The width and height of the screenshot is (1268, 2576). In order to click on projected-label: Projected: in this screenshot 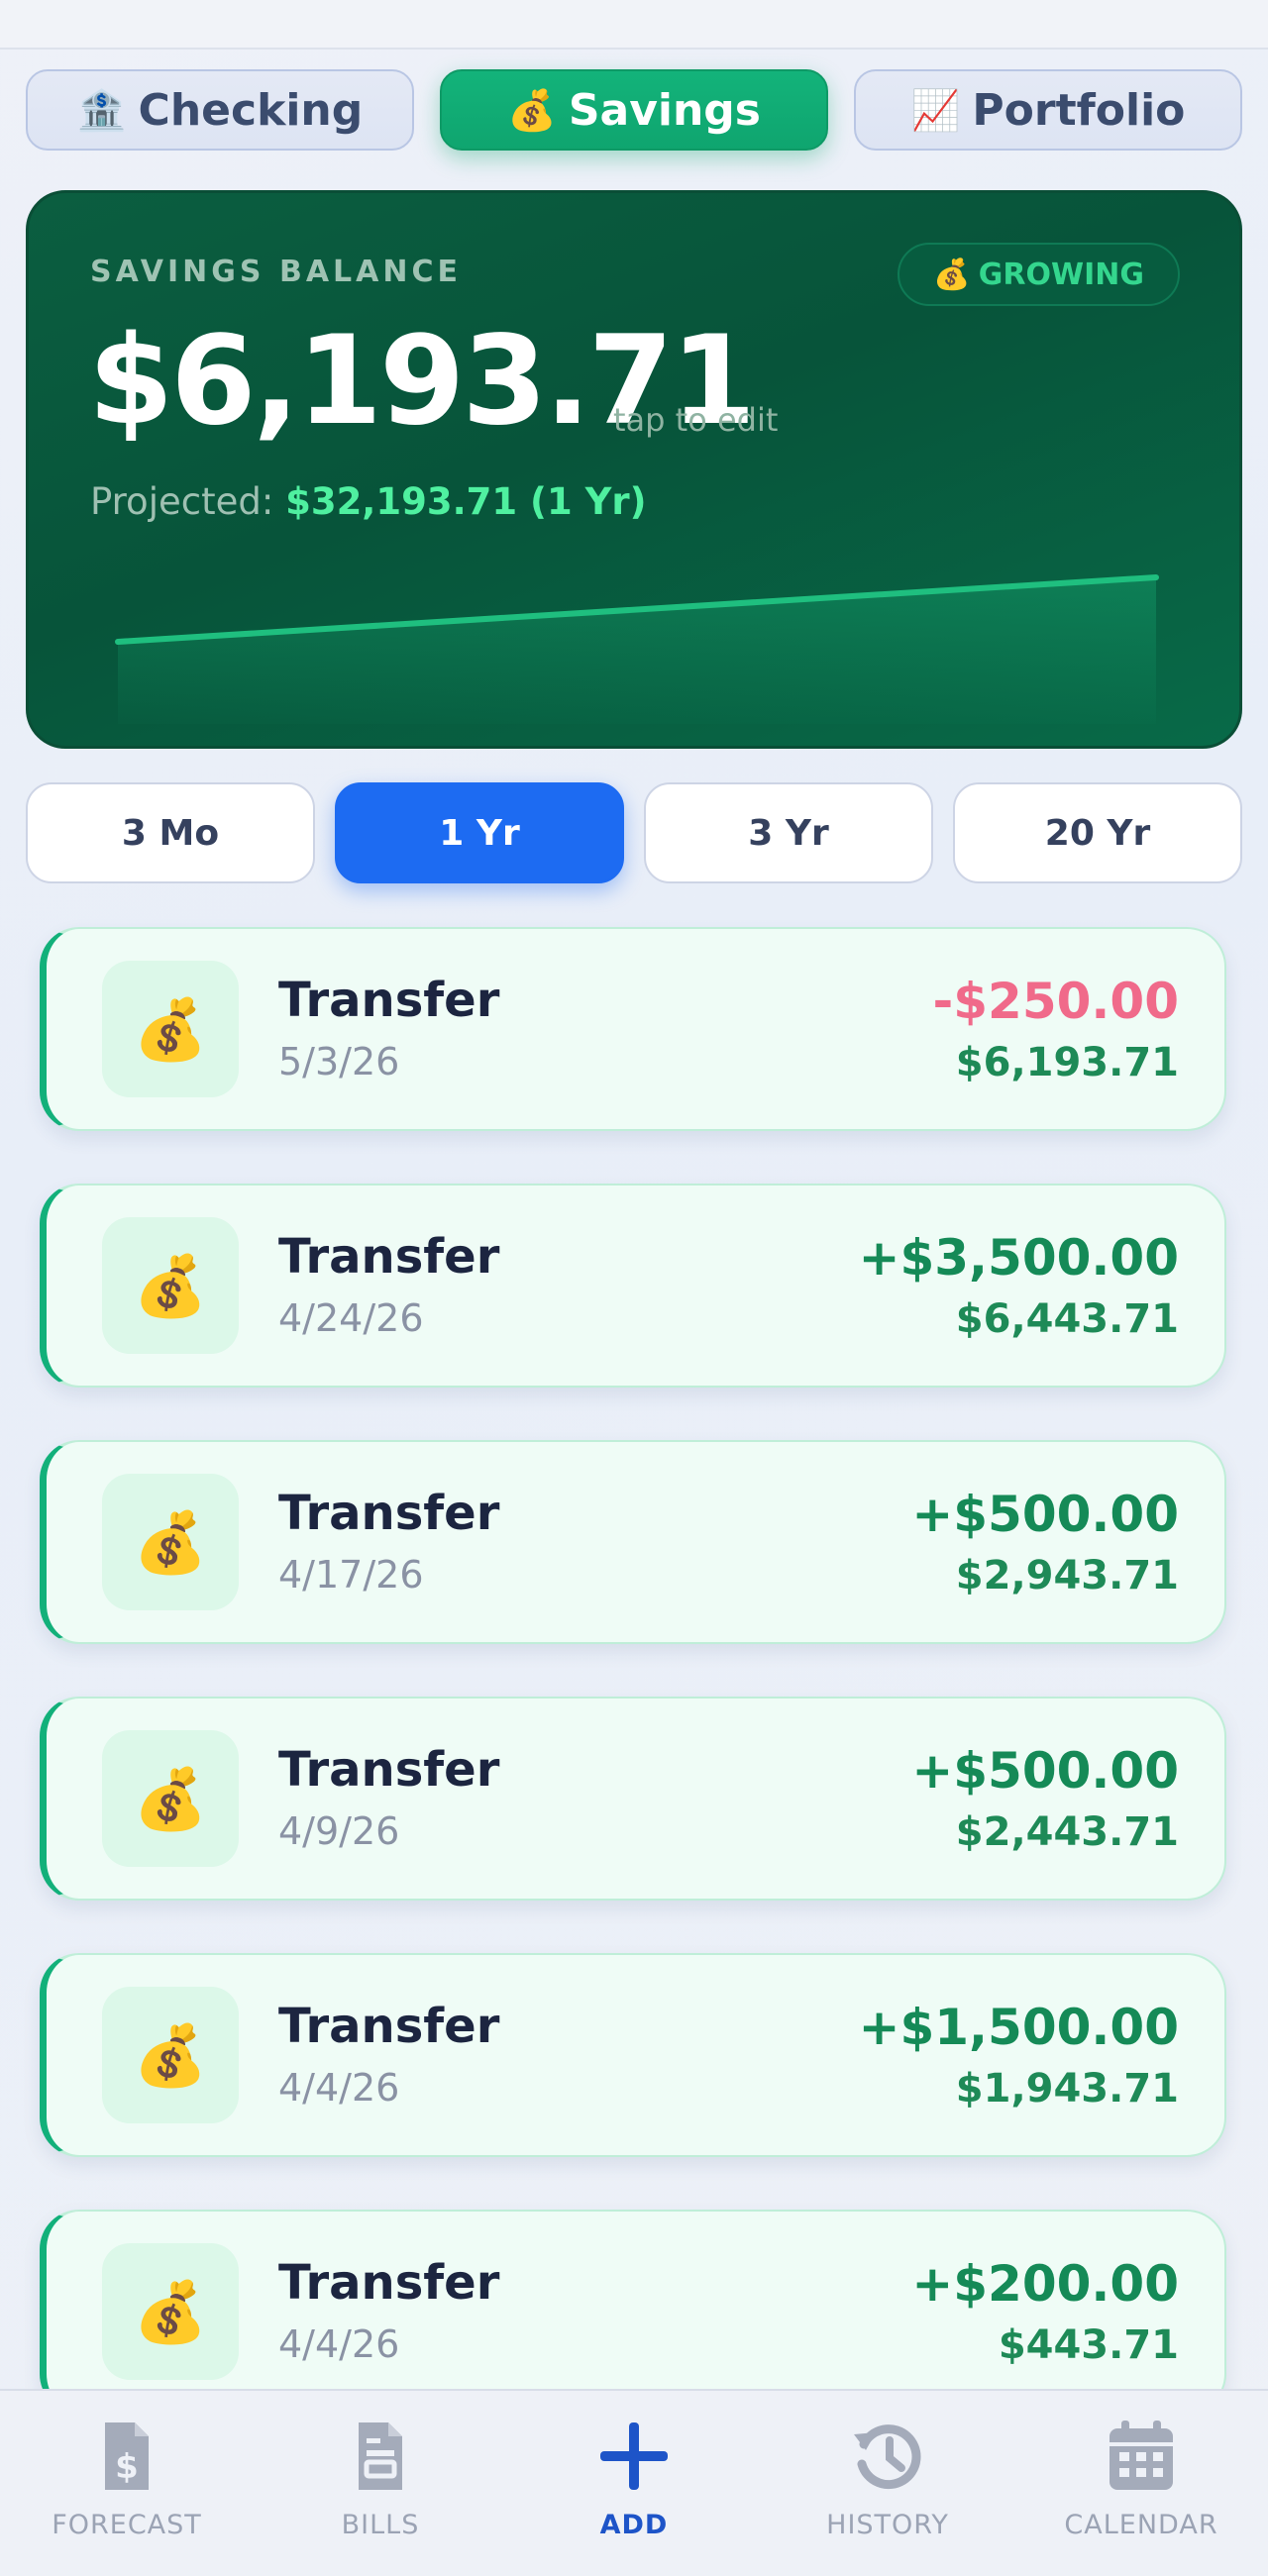, I will do `click(182, 501)`.